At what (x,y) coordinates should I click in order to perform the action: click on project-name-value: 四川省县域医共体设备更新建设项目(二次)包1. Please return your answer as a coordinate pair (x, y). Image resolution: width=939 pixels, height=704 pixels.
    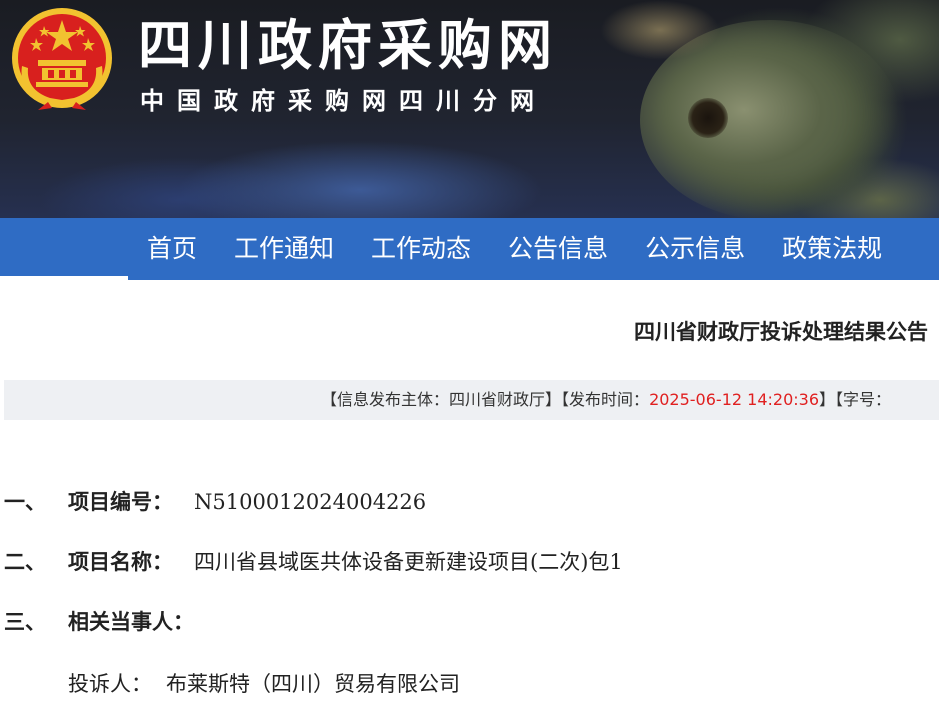
    Looking at the image, I should click on (408, 562).